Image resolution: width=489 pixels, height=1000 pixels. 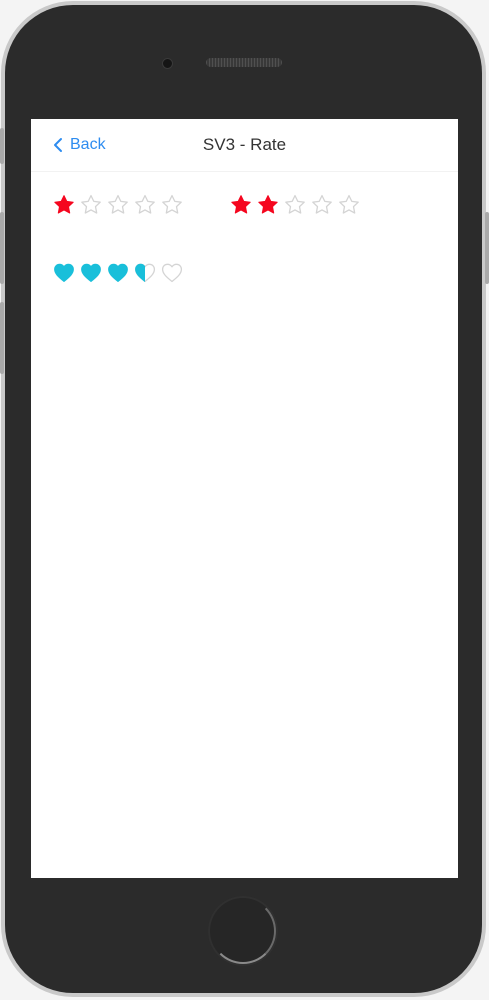 What do you see at coordinates (487, 248) in the screenshot?
I see `power-button` at bounding box center [487, 248].